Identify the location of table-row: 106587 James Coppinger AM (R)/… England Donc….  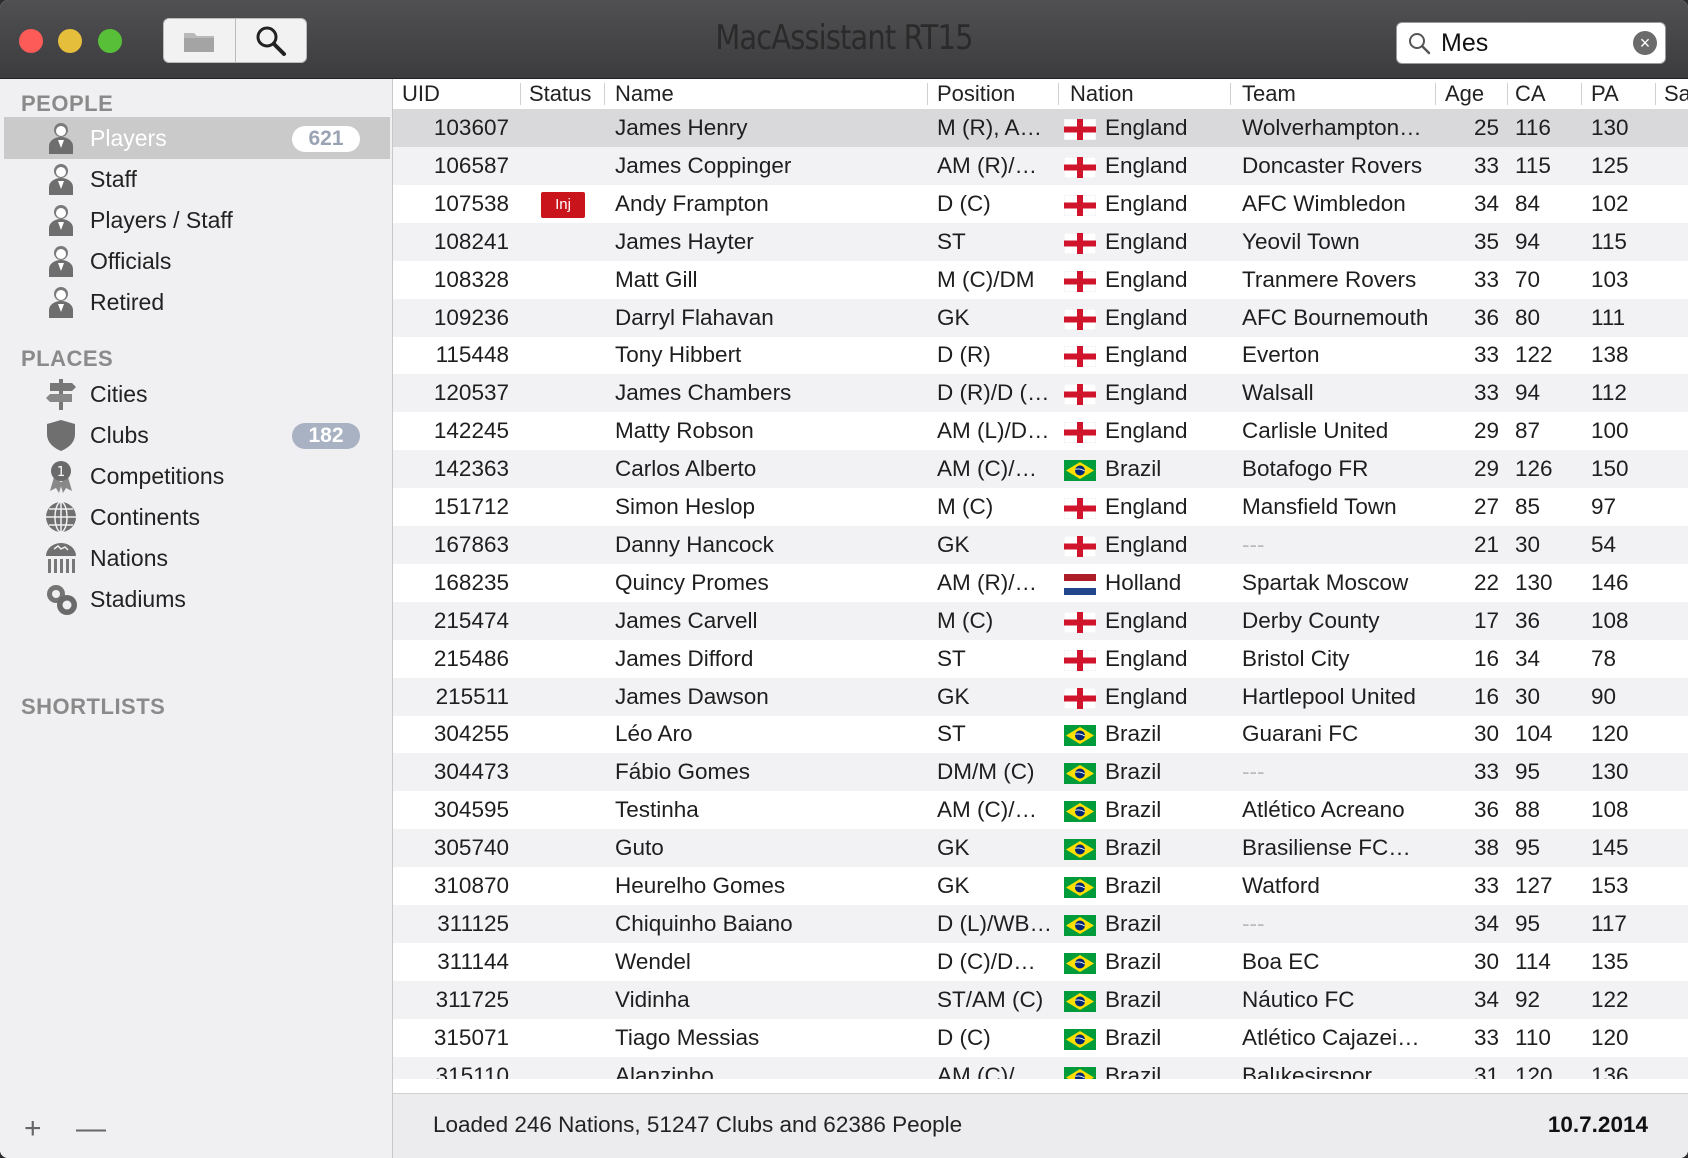
(1040, 165).